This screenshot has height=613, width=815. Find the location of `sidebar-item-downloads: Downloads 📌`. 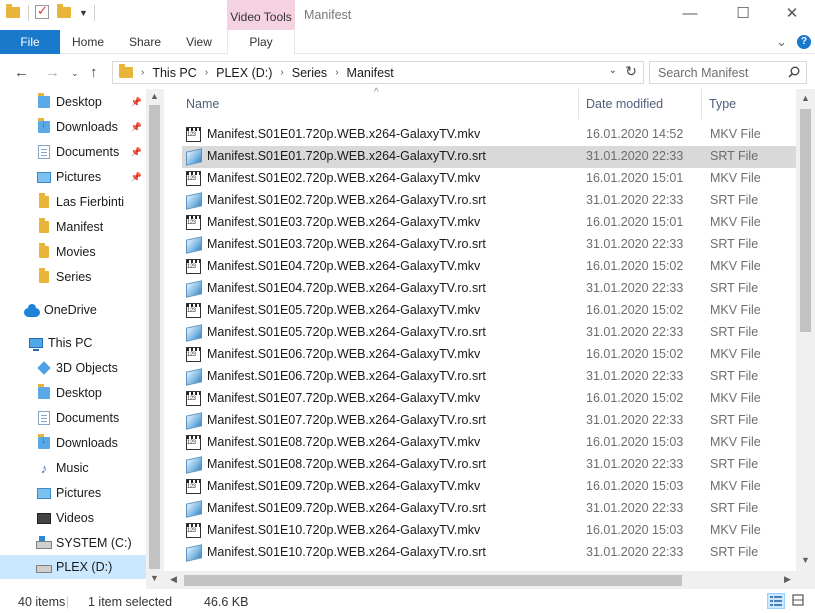

sidebar-item-downloads: Downloads 📌 is located at coordinates (73, 127).